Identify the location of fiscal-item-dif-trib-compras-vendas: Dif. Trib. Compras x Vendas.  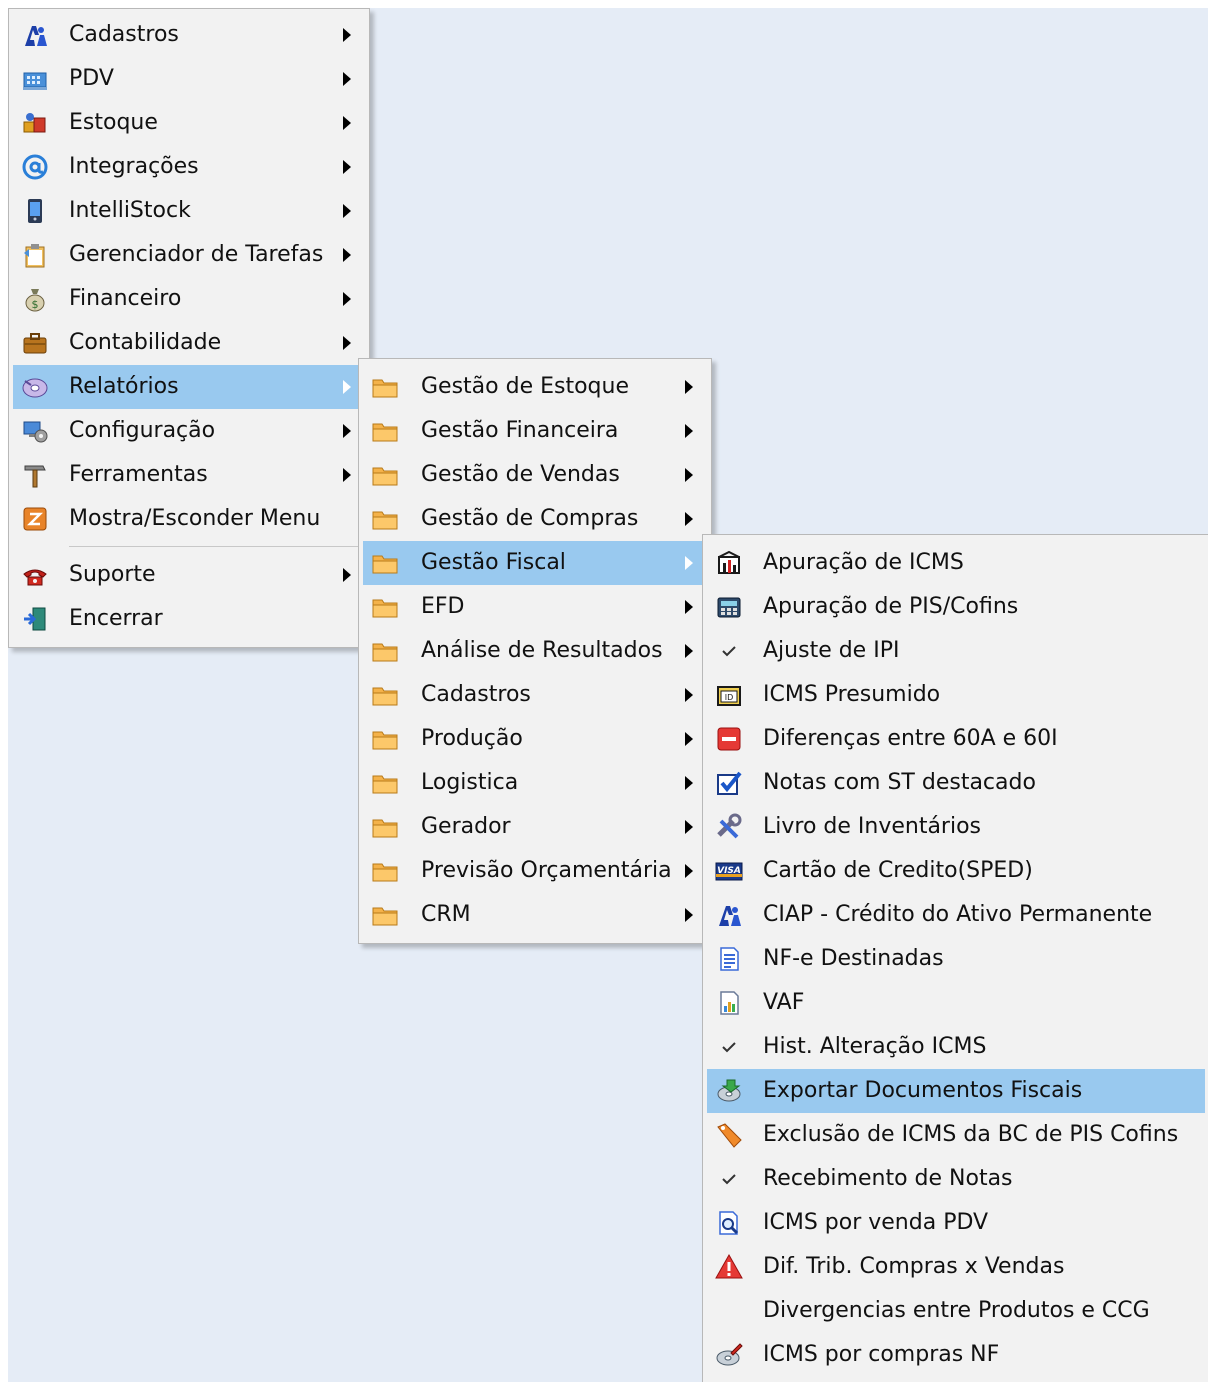
(956, 1267).